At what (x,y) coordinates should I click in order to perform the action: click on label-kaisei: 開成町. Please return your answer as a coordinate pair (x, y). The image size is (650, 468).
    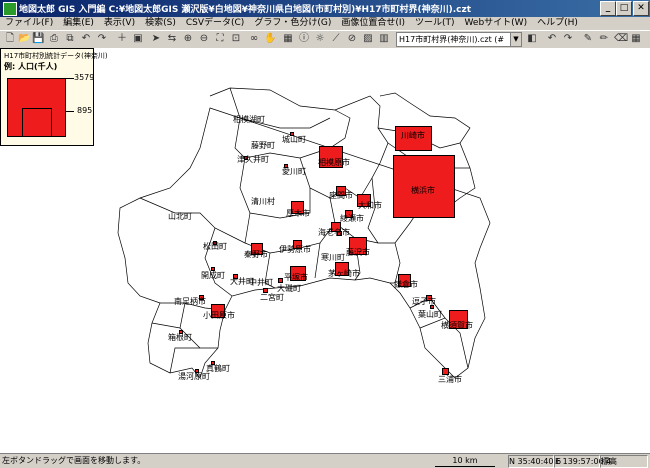
    Looking at the image, I should click on (213, 275).